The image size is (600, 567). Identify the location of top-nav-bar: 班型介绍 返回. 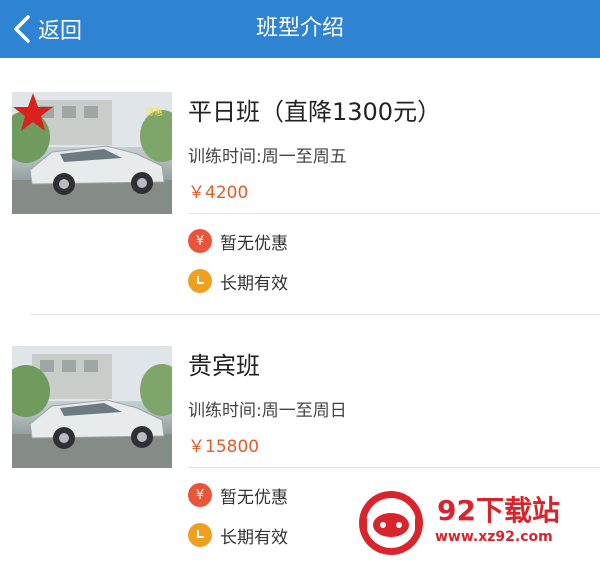
(300, 29).